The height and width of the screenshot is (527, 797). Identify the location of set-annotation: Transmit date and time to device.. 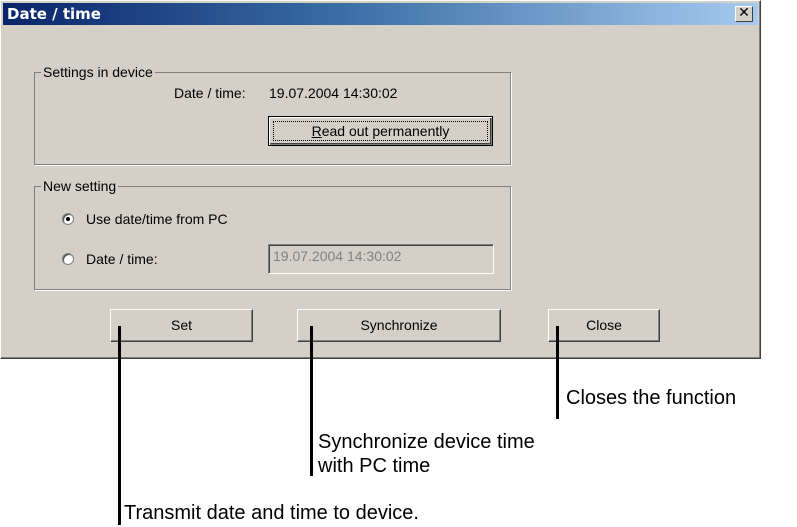
(271, 513).